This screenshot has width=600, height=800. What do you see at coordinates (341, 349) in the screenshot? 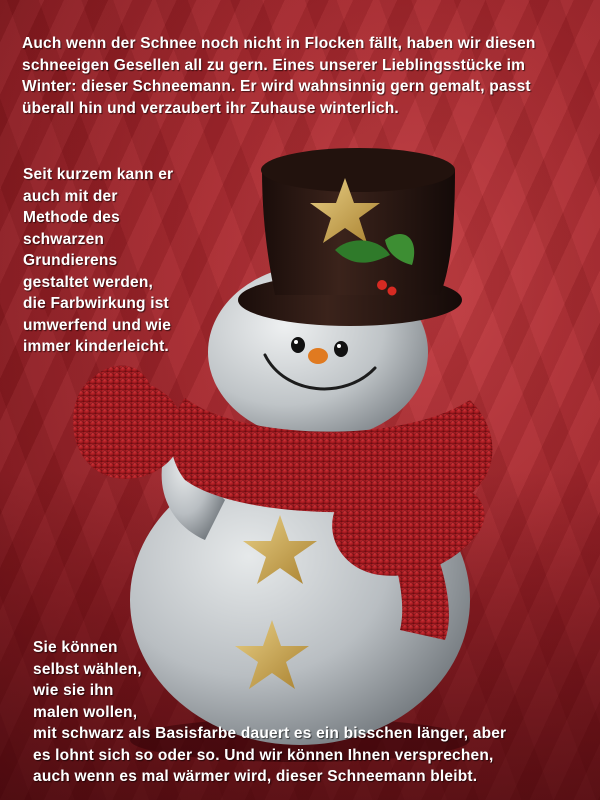
I see `snowman-eye-right` at bounding box center [341, 349].